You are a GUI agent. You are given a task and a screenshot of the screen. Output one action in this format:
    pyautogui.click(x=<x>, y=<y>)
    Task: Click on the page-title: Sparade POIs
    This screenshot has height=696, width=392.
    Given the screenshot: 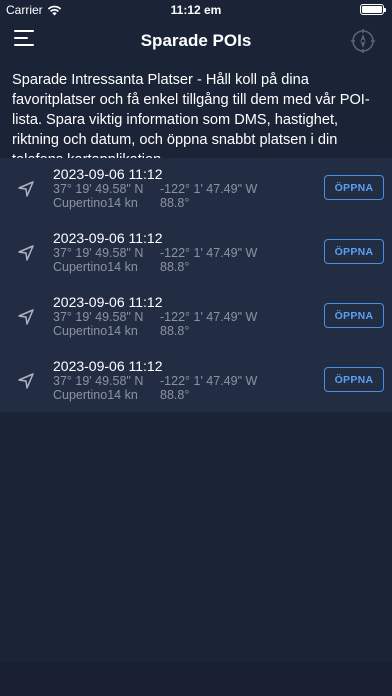 What is the action you would take?
    pyautogui.click(x=196, y=40)
    